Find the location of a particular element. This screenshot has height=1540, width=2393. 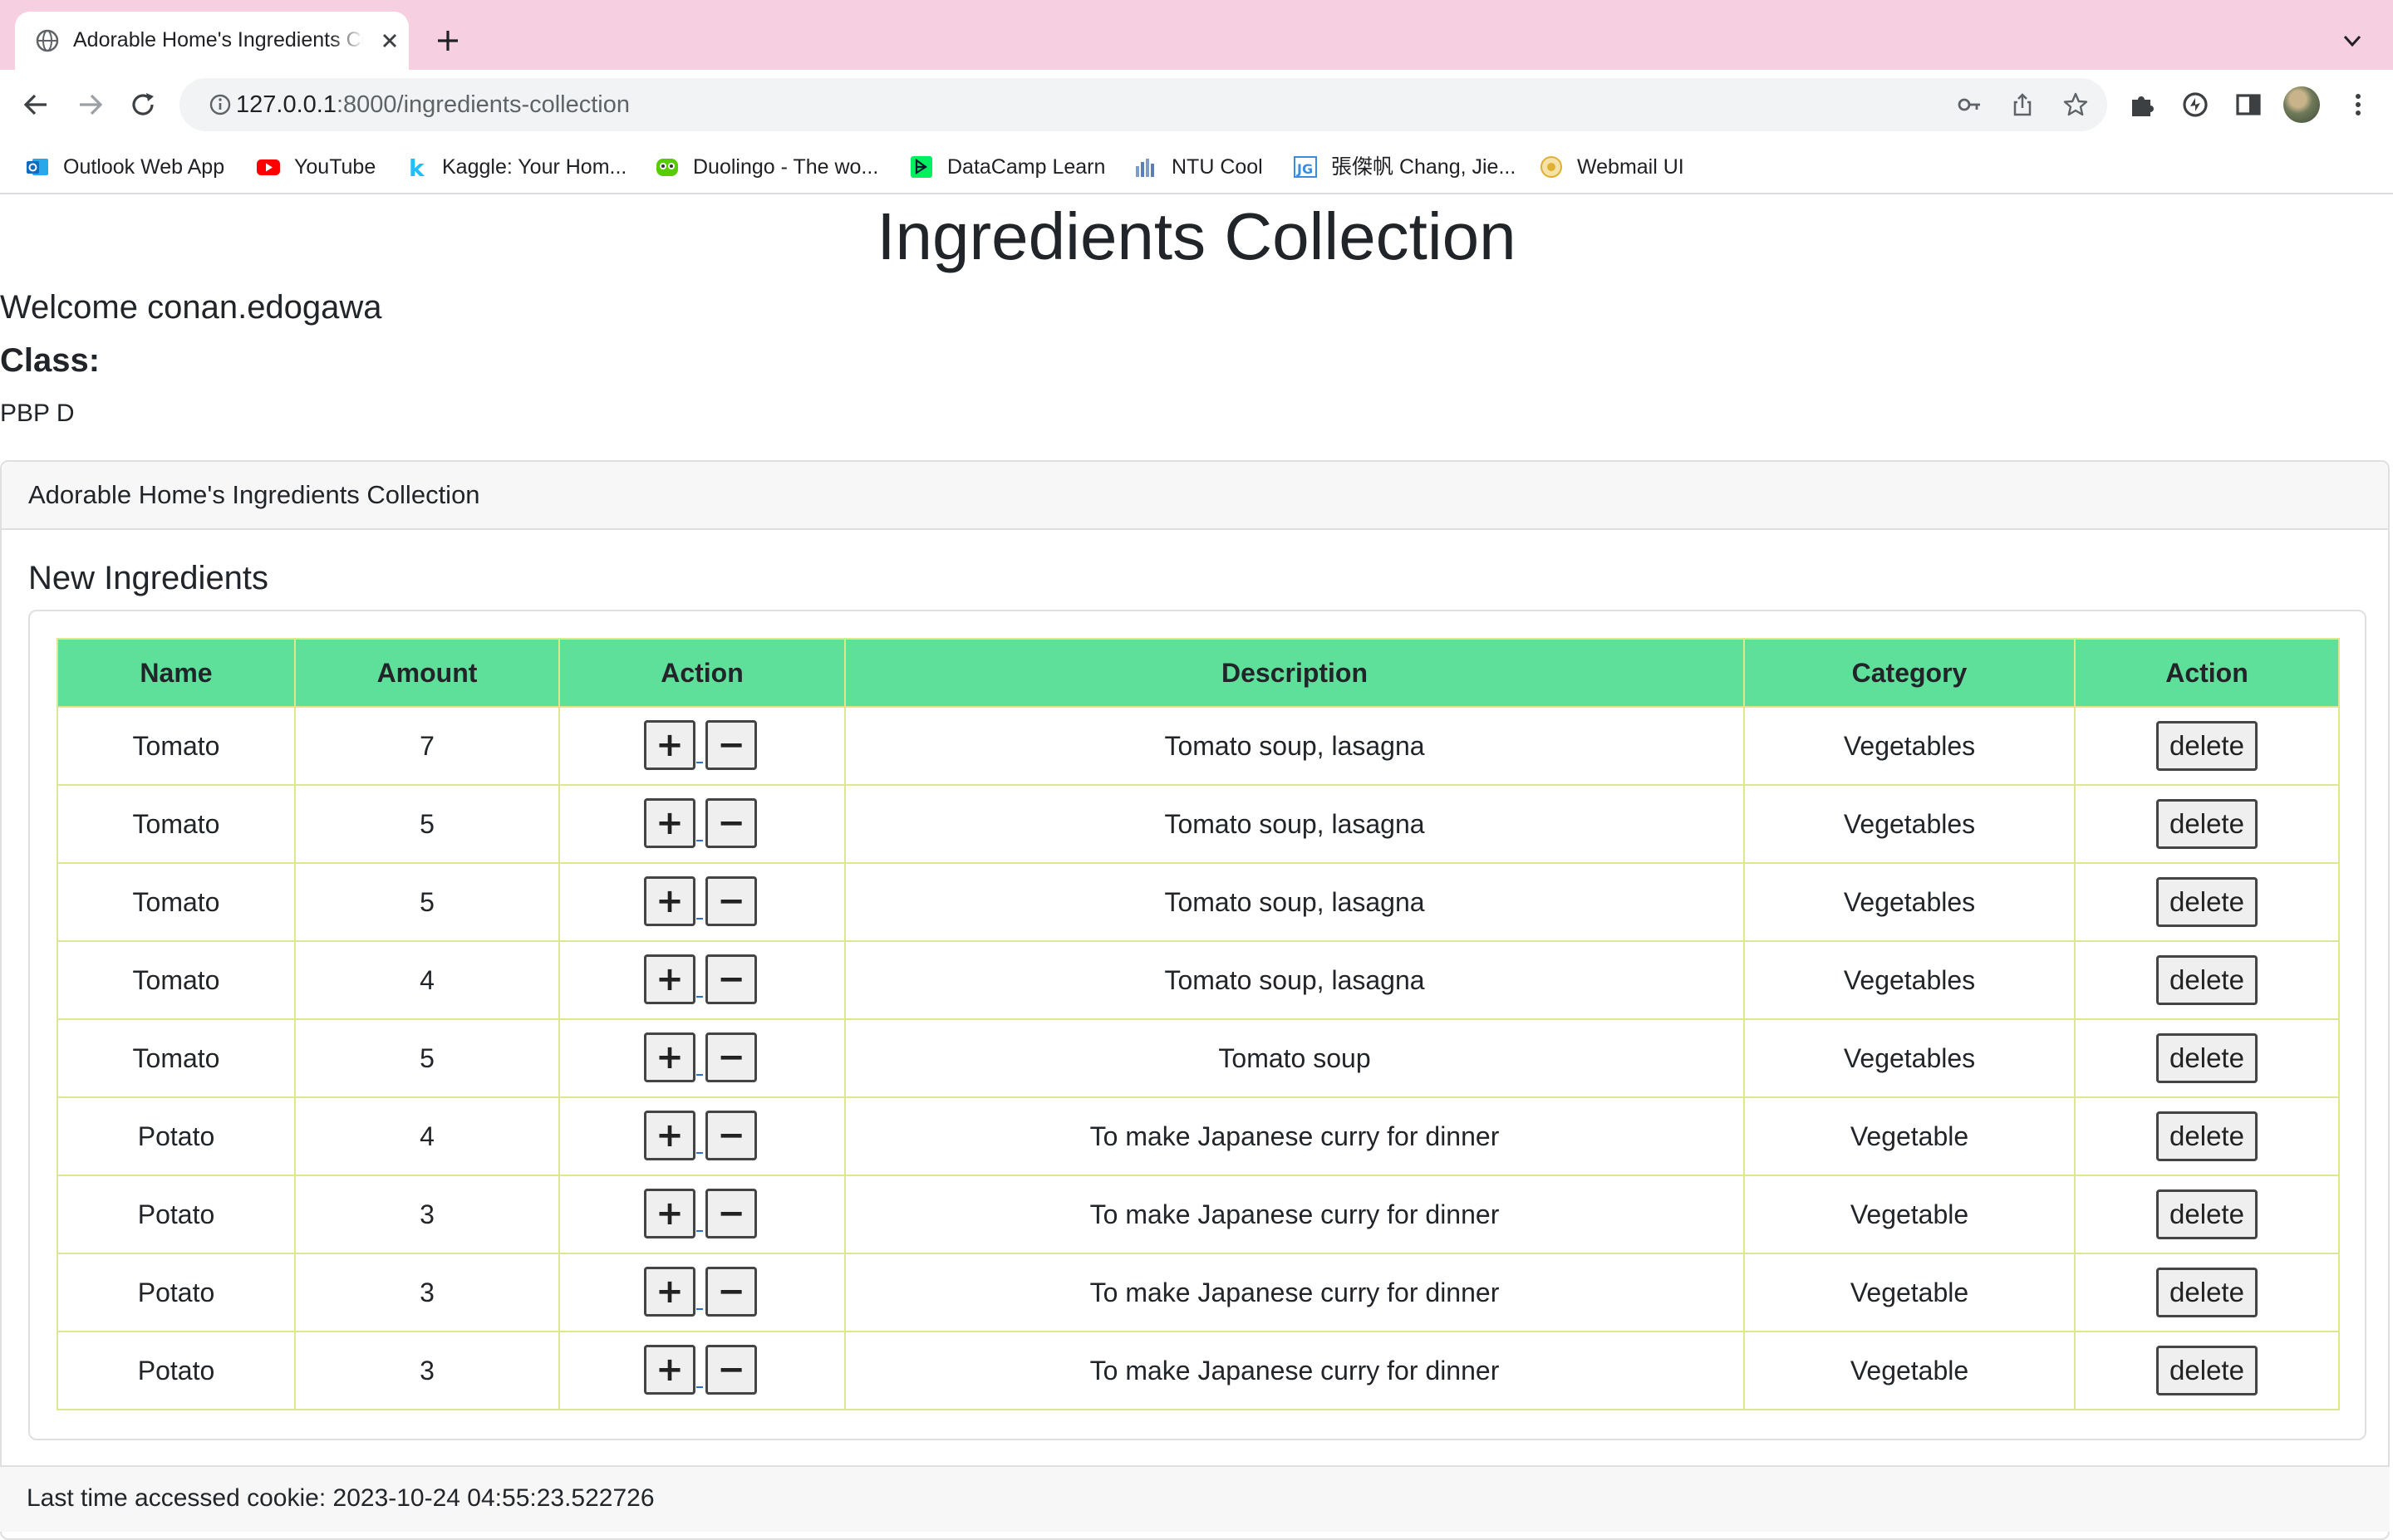

browser-tab: Adorable Home's Ingredients Collection is located at coordinates (212, 41).